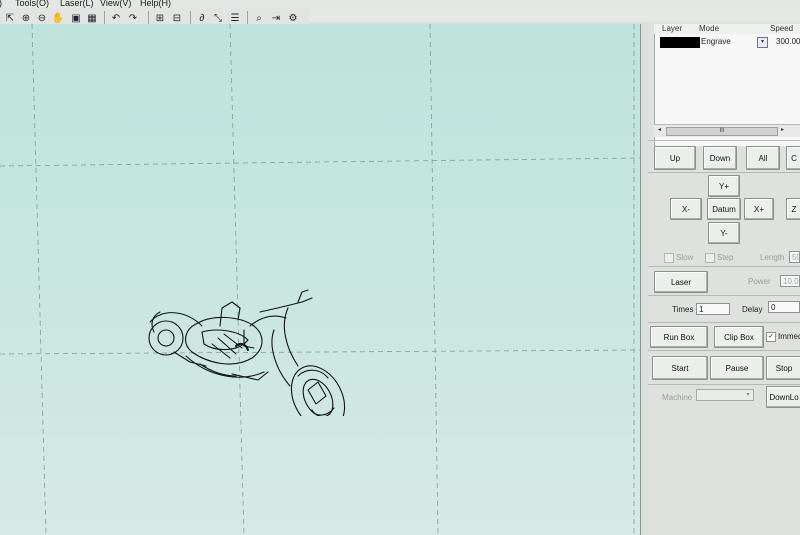 The height and width of the screenshot is (535, 800). Describe the element at coordinates (202, 18) in the screenshot. I see `node-edit-icon: ∂` at that location.